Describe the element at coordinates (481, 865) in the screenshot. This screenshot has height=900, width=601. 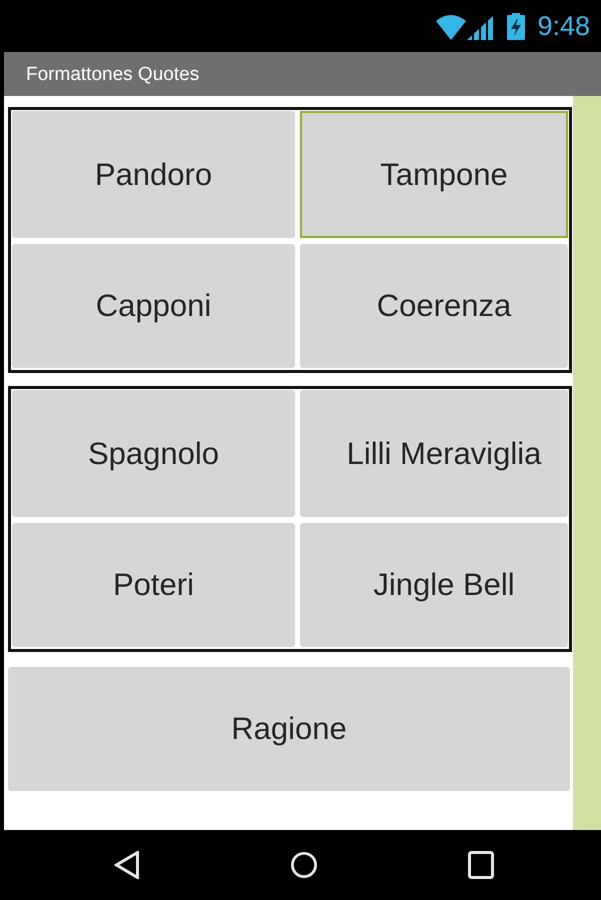
I see `recent-apps-icon` at that location.